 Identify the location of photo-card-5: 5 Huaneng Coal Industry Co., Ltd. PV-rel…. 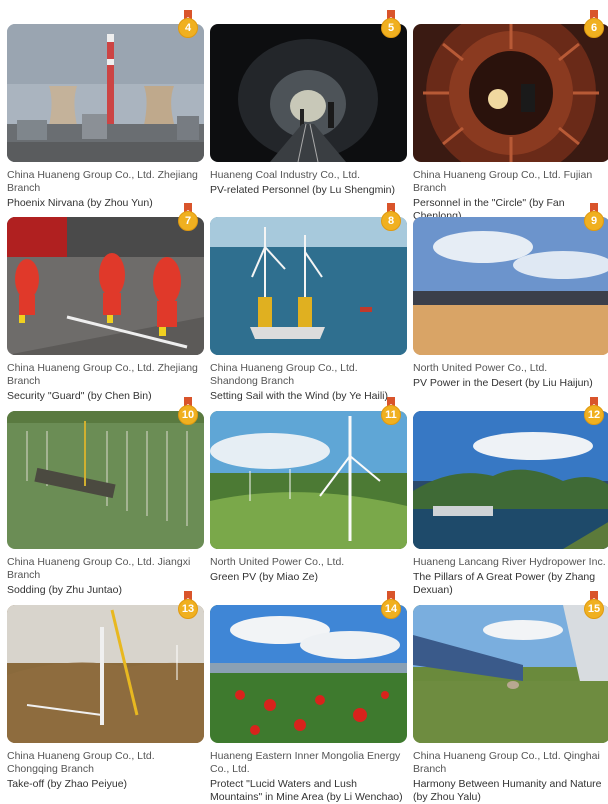
(308, 103).